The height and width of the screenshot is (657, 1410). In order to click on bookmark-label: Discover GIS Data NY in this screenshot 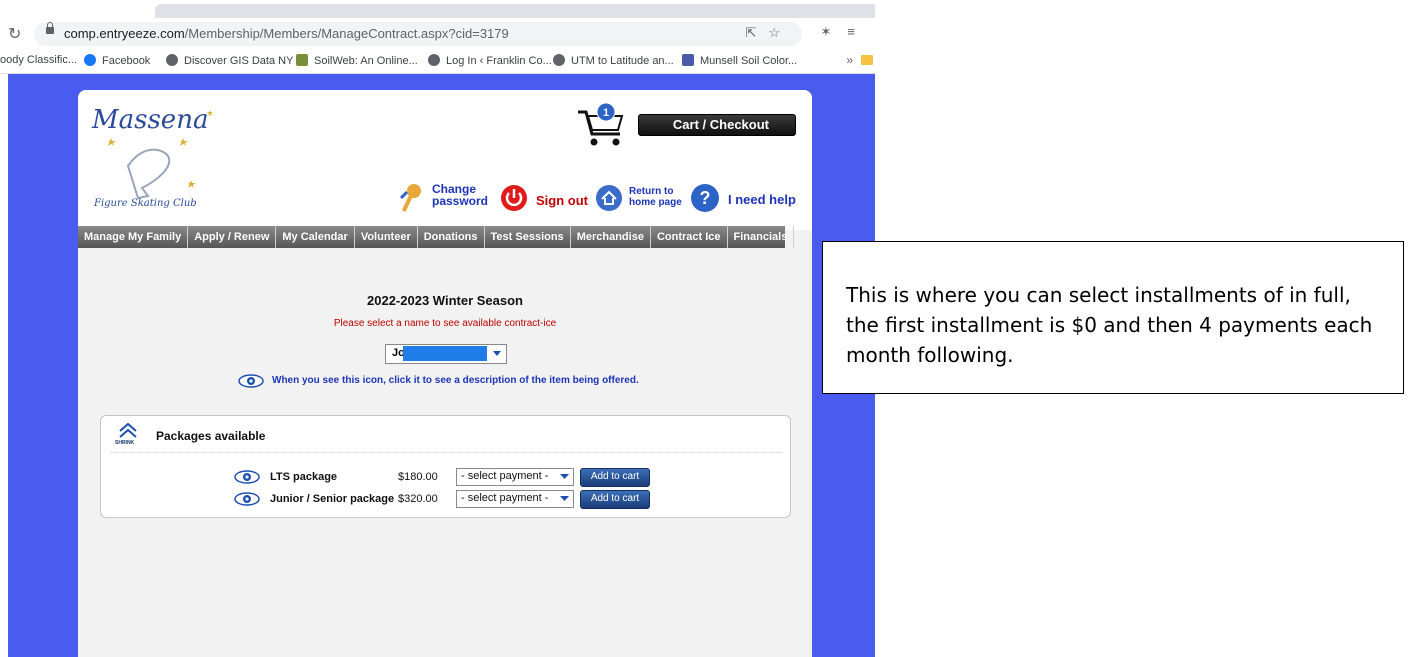, I will do `click(239, 61)`.